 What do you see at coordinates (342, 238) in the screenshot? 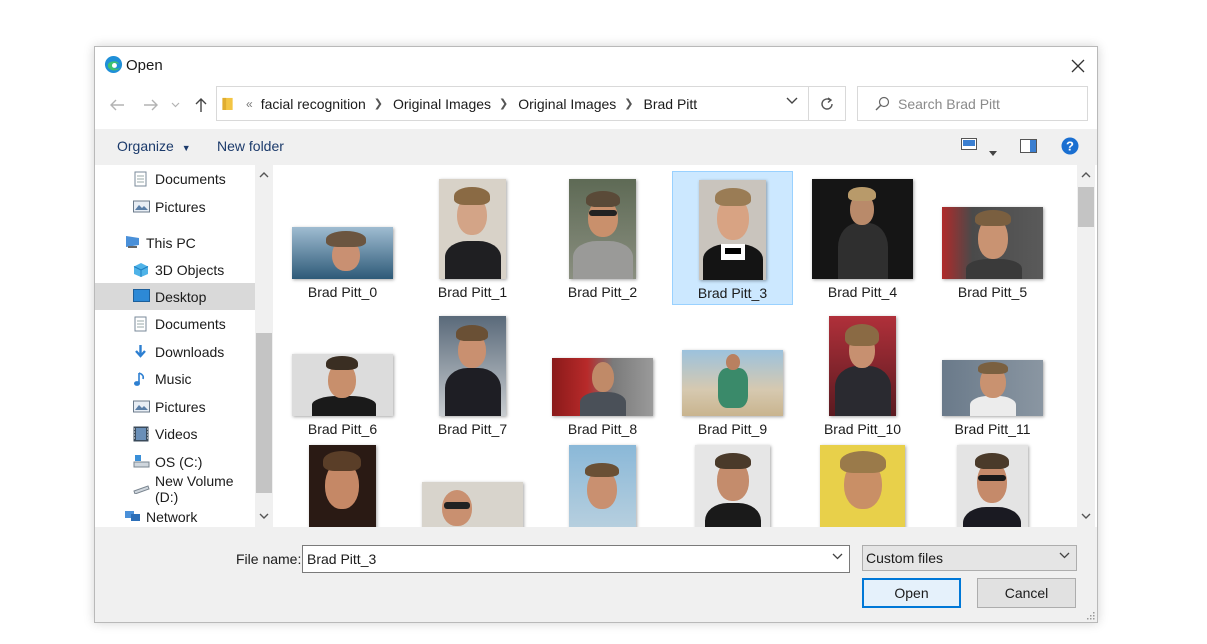
I see `file-item-brad-pitt-0: Brad Pitt_0` at bounding box center [342, 238].